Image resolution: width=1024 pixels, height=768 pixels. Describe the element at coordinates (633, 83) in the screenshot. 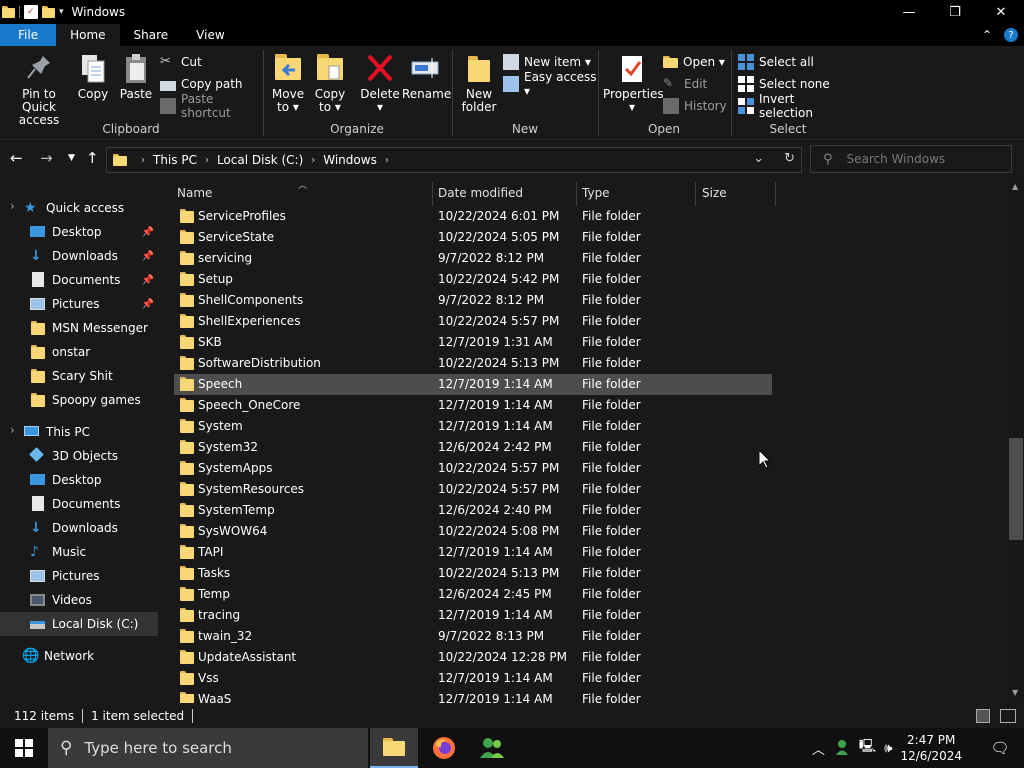

I see `properties-button: Properties ▾` at that location.